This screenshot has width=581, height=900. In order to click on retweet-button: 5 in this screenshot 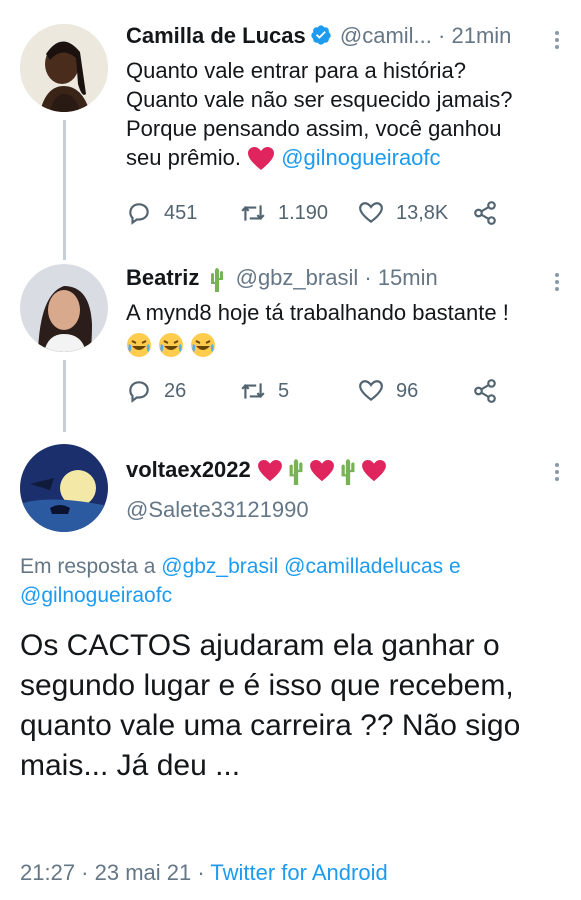, I will do `click(264, 391)`.